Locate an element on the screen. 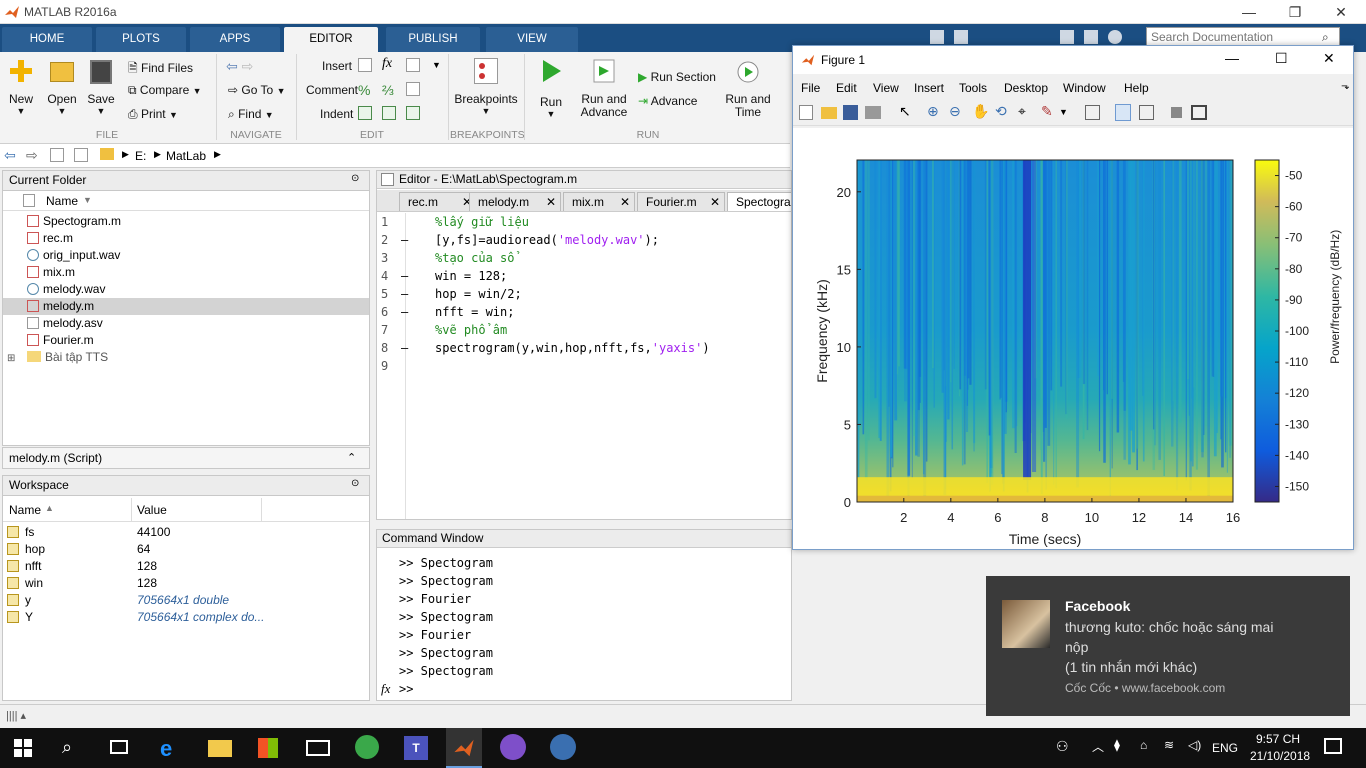 The width and height of the screenshot is (1366, 768). legend-icon is located at coordinates (1146, 112).